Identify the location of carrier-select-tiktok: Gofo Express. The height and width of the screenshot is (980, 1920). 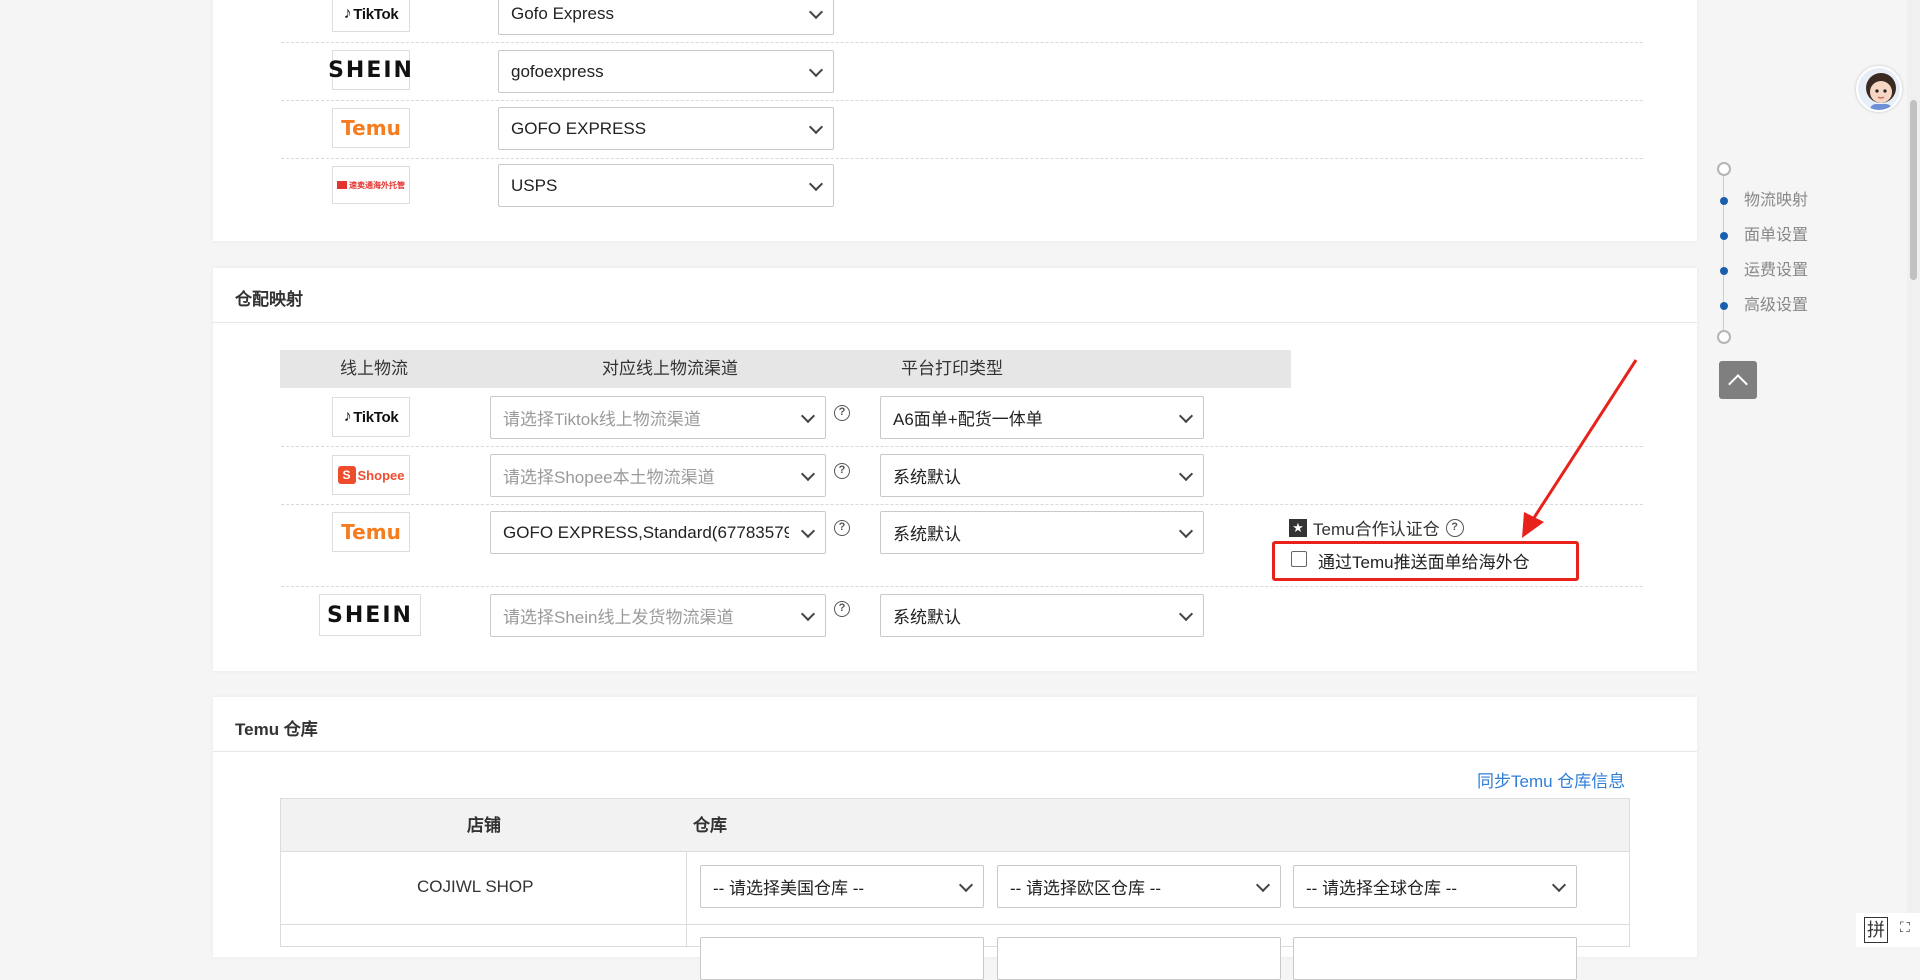
(666, 17).